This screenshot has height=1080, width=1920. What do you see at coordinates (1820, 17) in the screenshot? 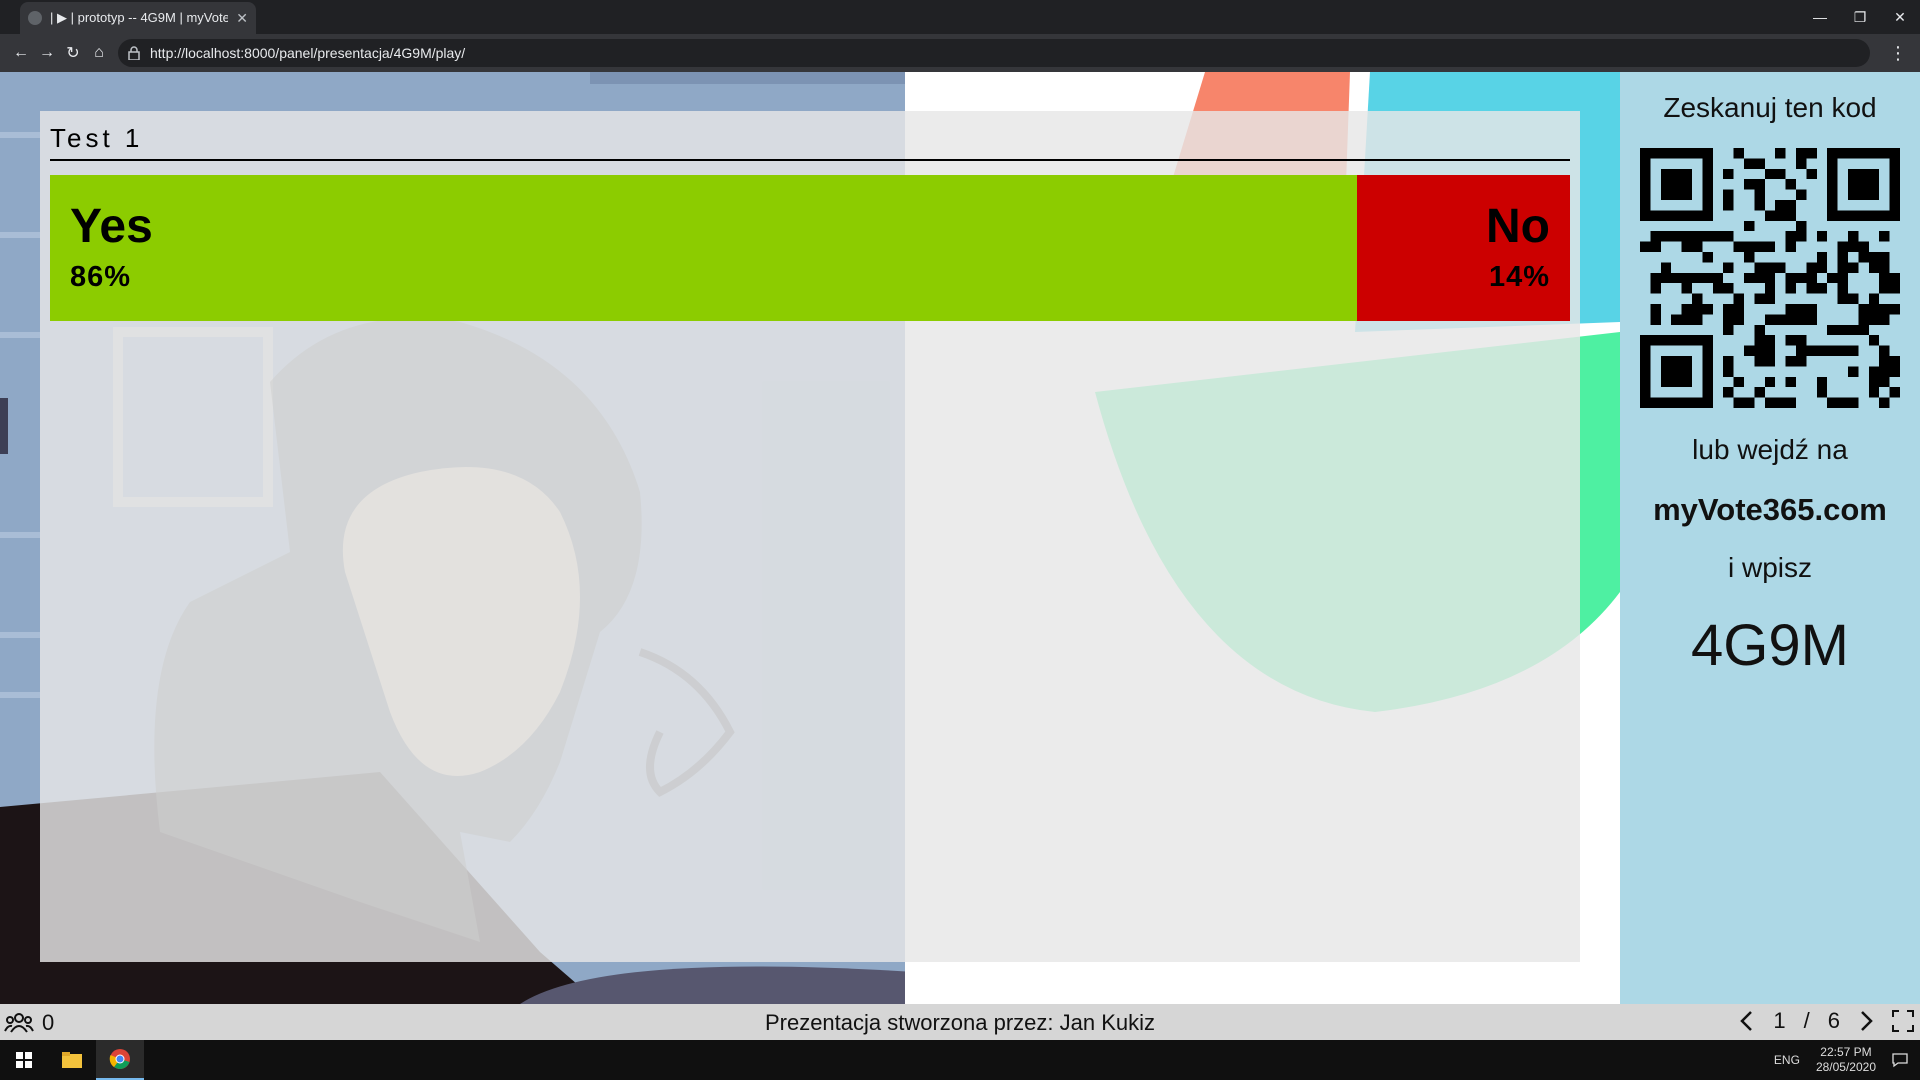
I see `minimize-icon: —` at bounding box center [1820, 17].